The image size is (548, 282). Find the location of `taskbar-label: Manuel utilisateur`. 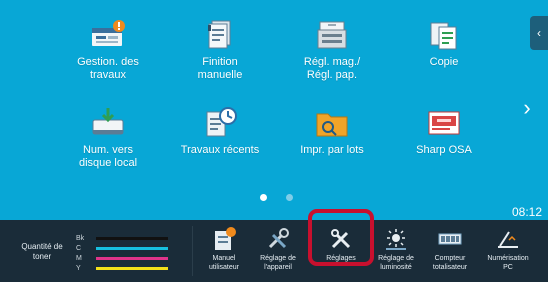

taskbar-label: Manuel utilisateur is located at coordinates (224, 263).